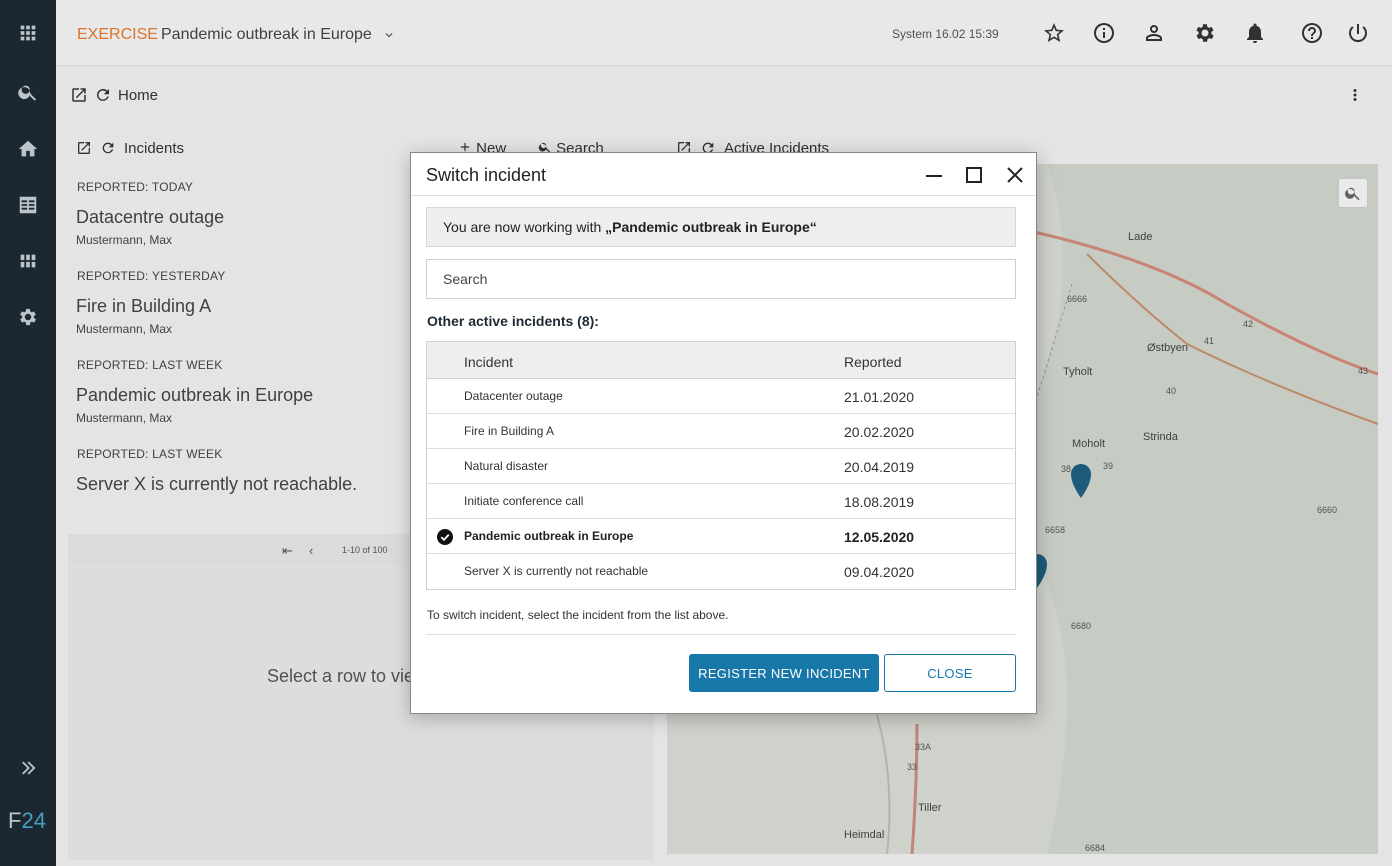 The image size is (1392, 866). I want to click on notice-incident: „Pandemic outbreak in Europe“, so click(711, 227).